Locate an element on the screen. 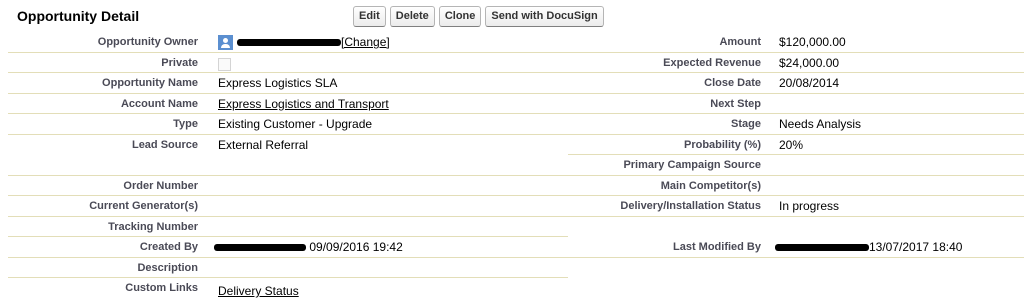  detail-row: Description is located at coordinates (512, 268).